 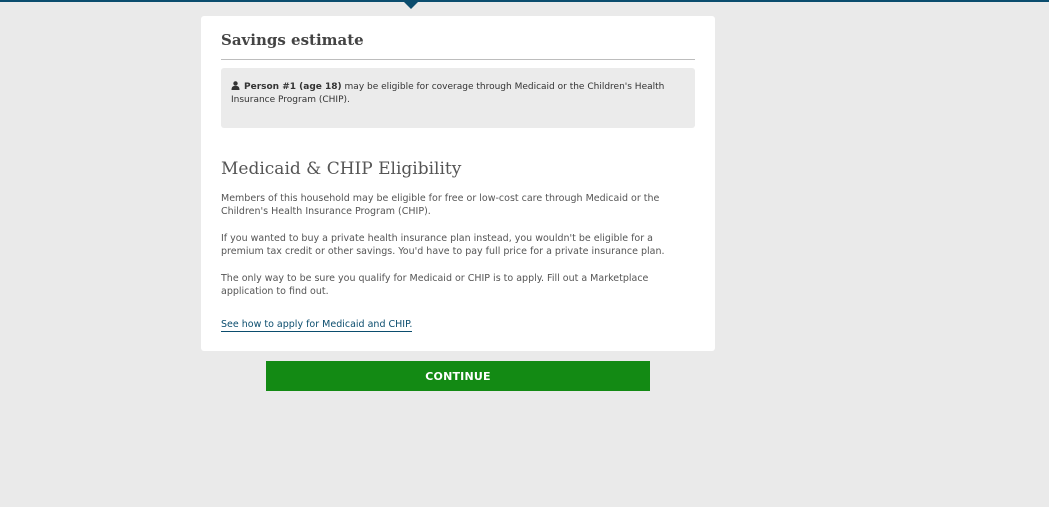 I want to click on person-icon, so click(x=235, y=85).